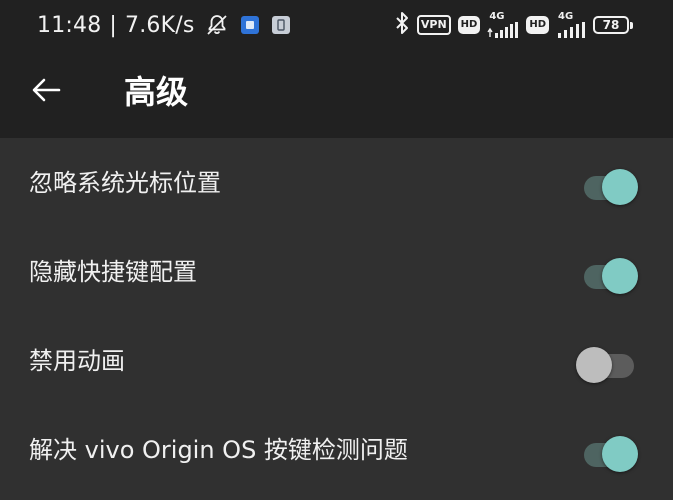 The width and height of the screenshot is (673, 500). I want to click on battery-level: 78, so click(611, 25).